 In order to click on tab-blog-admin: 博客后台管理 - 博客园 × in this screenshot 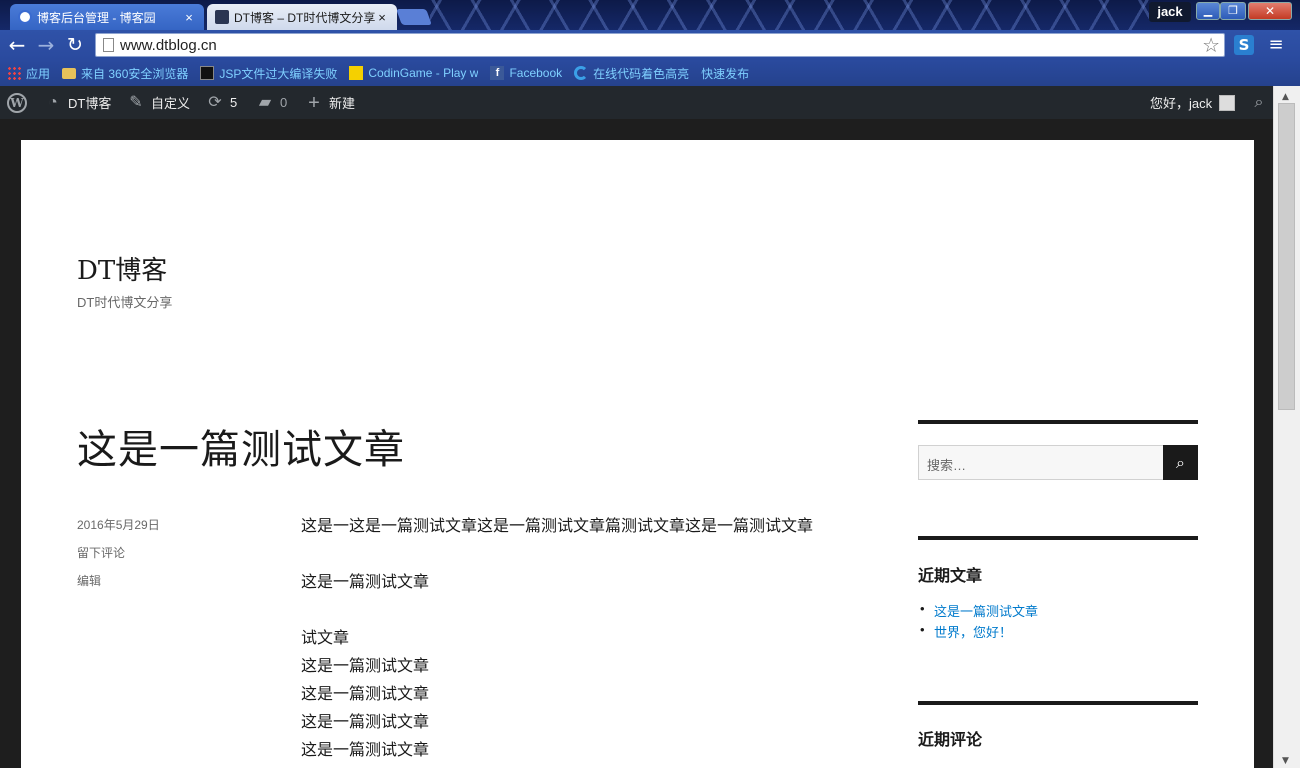, I will do `click(107, 17)`.